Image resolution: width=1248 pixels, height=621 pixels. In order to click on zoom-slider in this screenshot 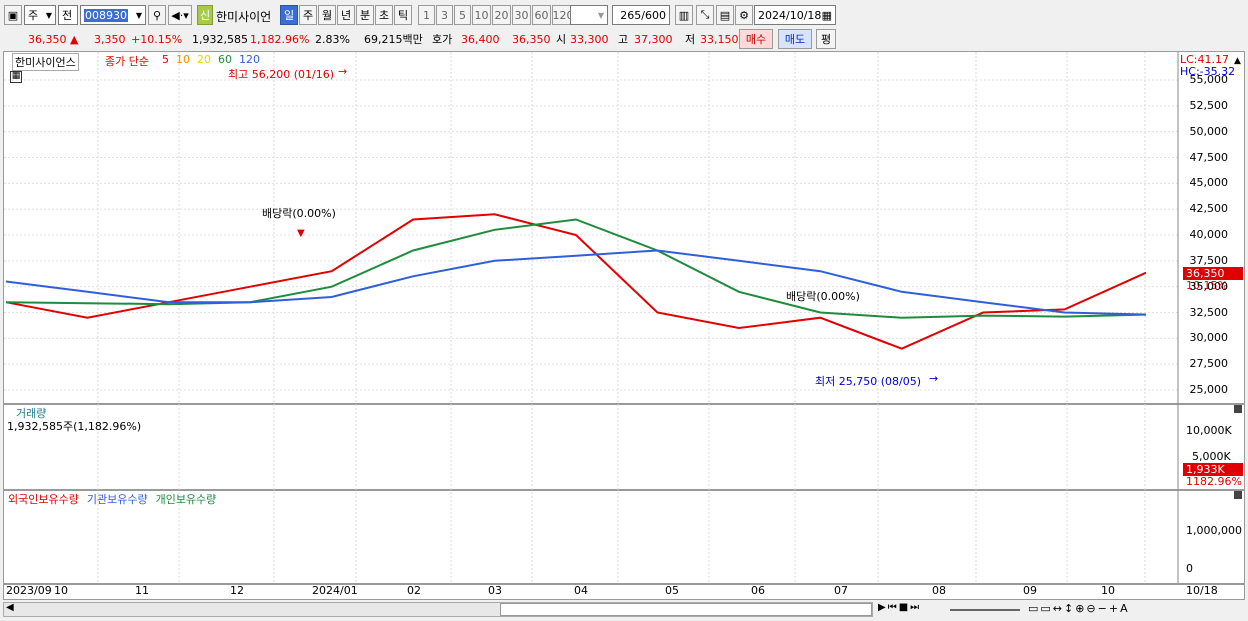, I will do `click(985, 610)`.